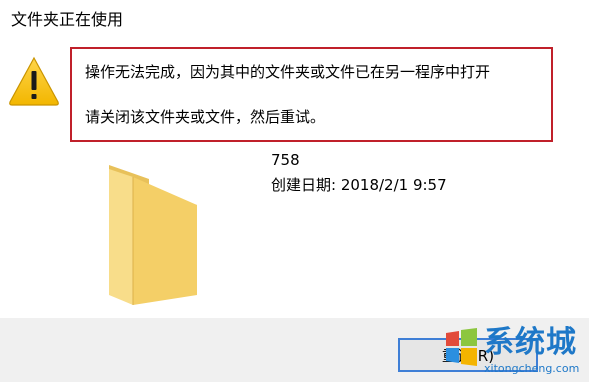 The height and width of the screenshot is (382, 589). Describe the element at coordinates (359, 185) in the screenshot. I see `file-created-date: 创建日期: 2018/2/1 9:57` at that location.